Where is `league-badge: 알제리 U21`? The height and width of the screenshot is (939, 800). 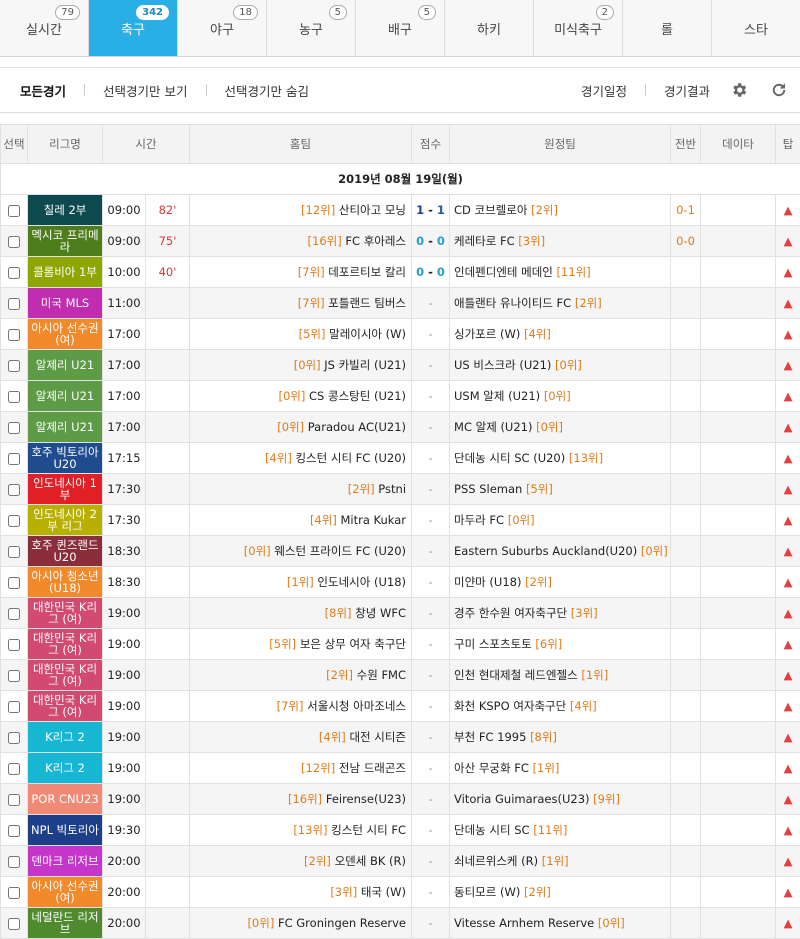 league-badge: 알제리 U21 is located at coordinates (65, 396).